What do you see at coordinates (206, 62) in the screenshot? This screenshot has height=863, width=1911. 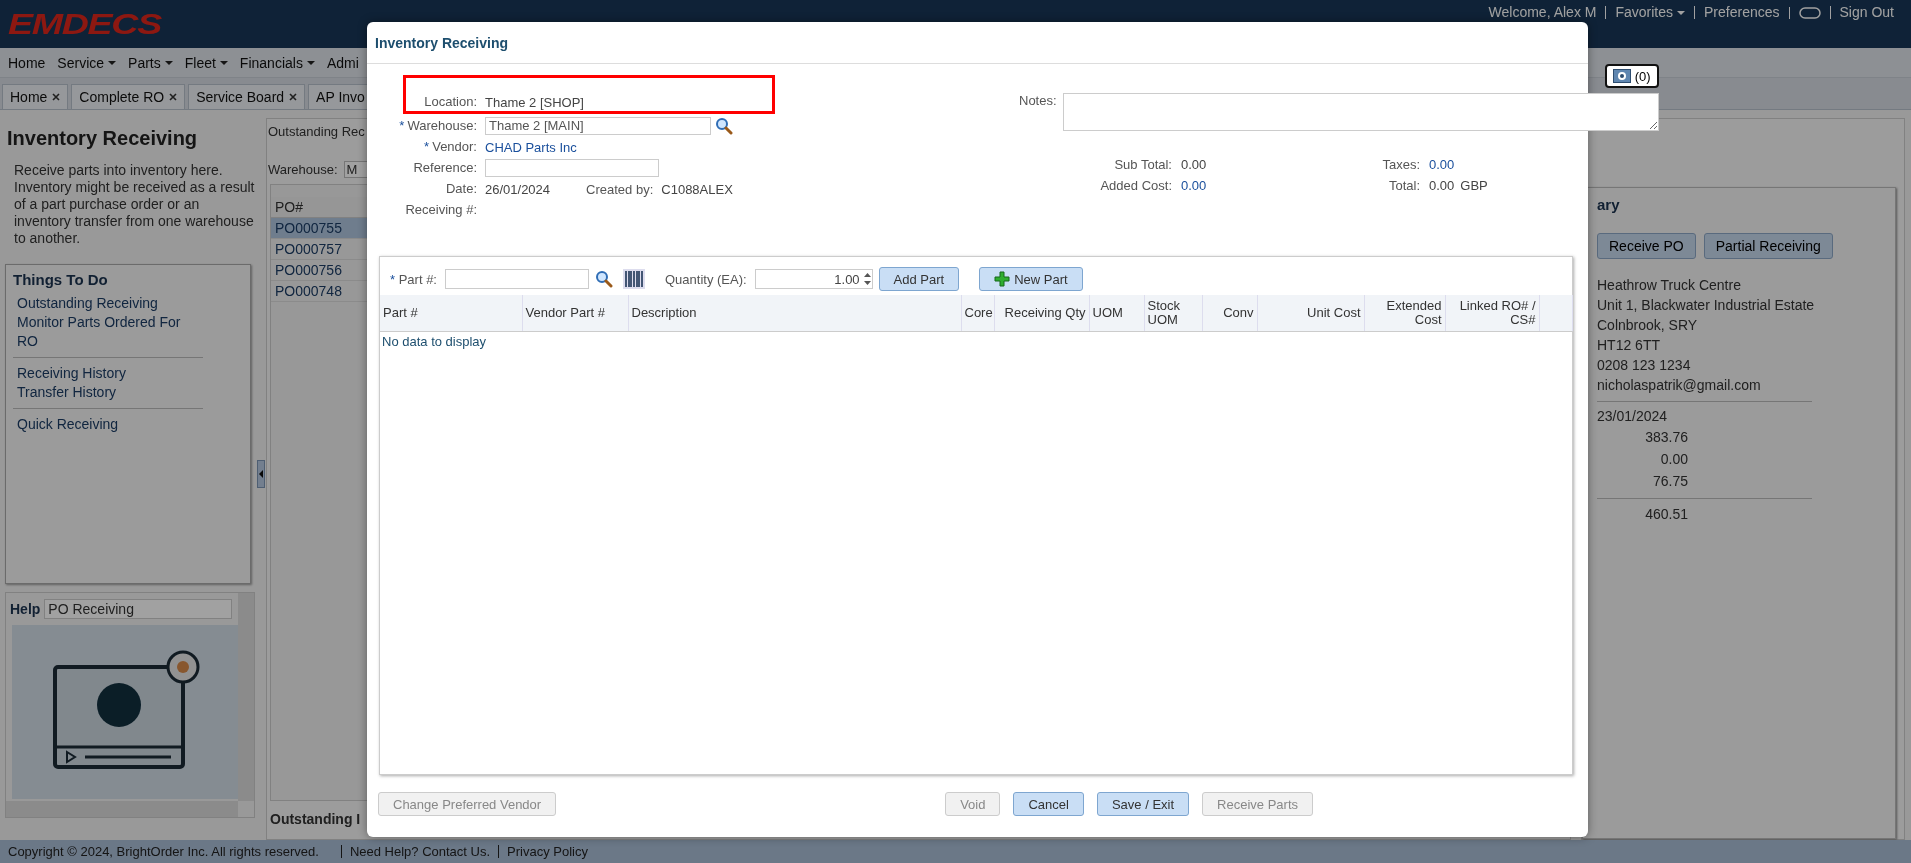 I see `menu-item: Fleet` at bounding box center [206, 62].